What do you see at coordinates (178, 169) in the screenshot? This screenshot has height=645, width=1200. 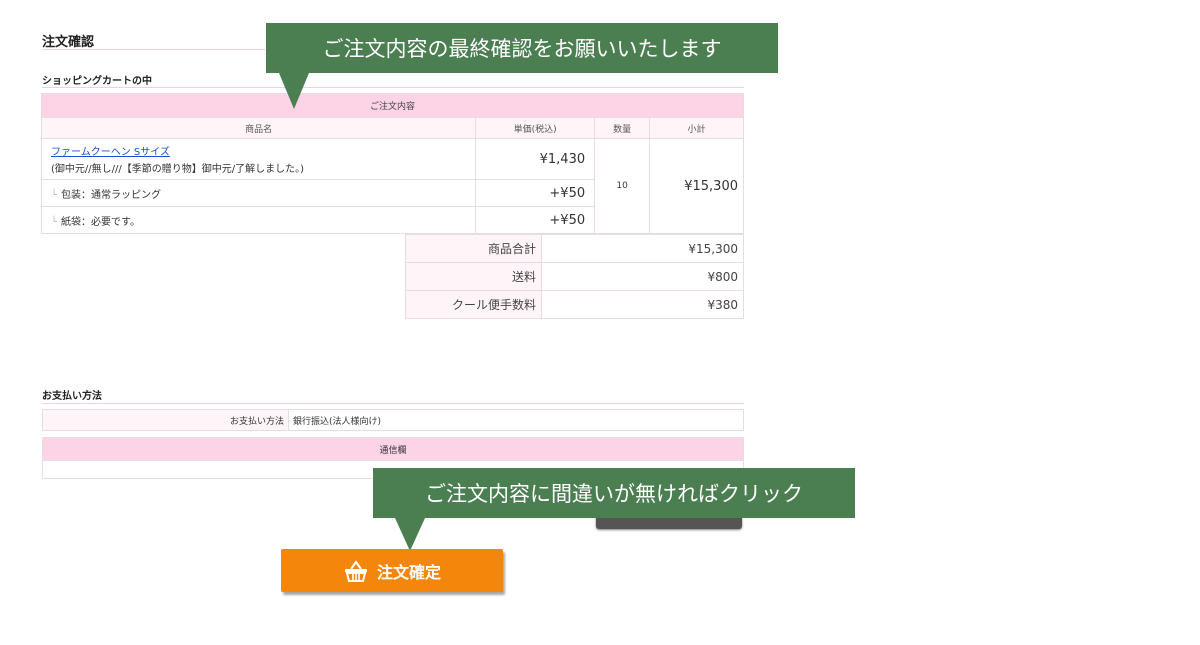 I see `product-options: (御中元//無し///【季節の贈り物】御中元/了解しました。)` at bounding box center [178, 169].